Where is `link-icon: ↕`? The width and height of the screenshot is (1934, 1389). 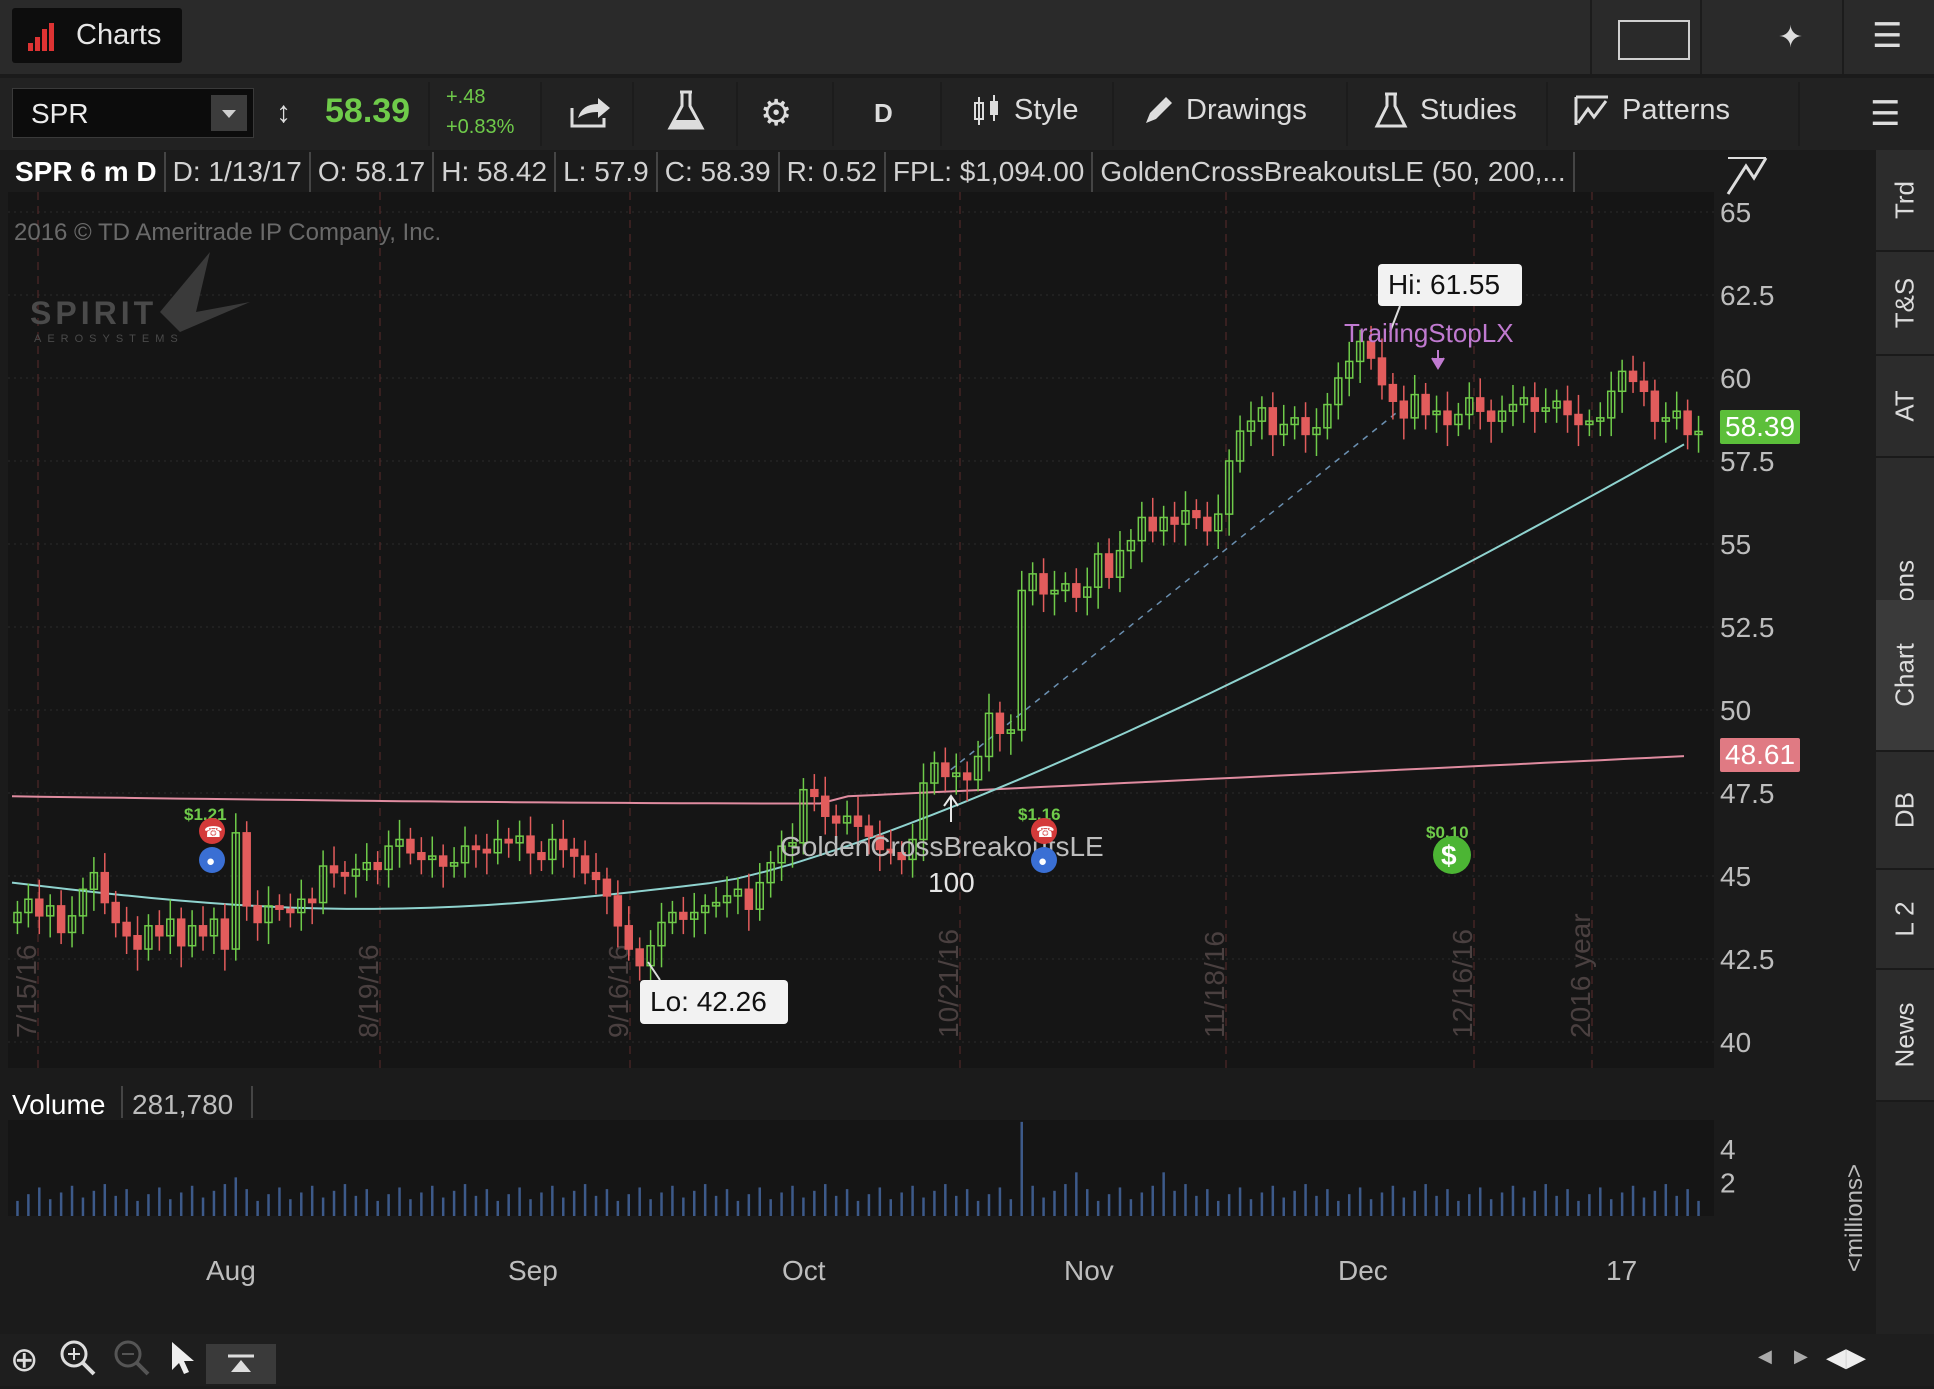 link-icon: ↕ is located at coordinates (283, 113).